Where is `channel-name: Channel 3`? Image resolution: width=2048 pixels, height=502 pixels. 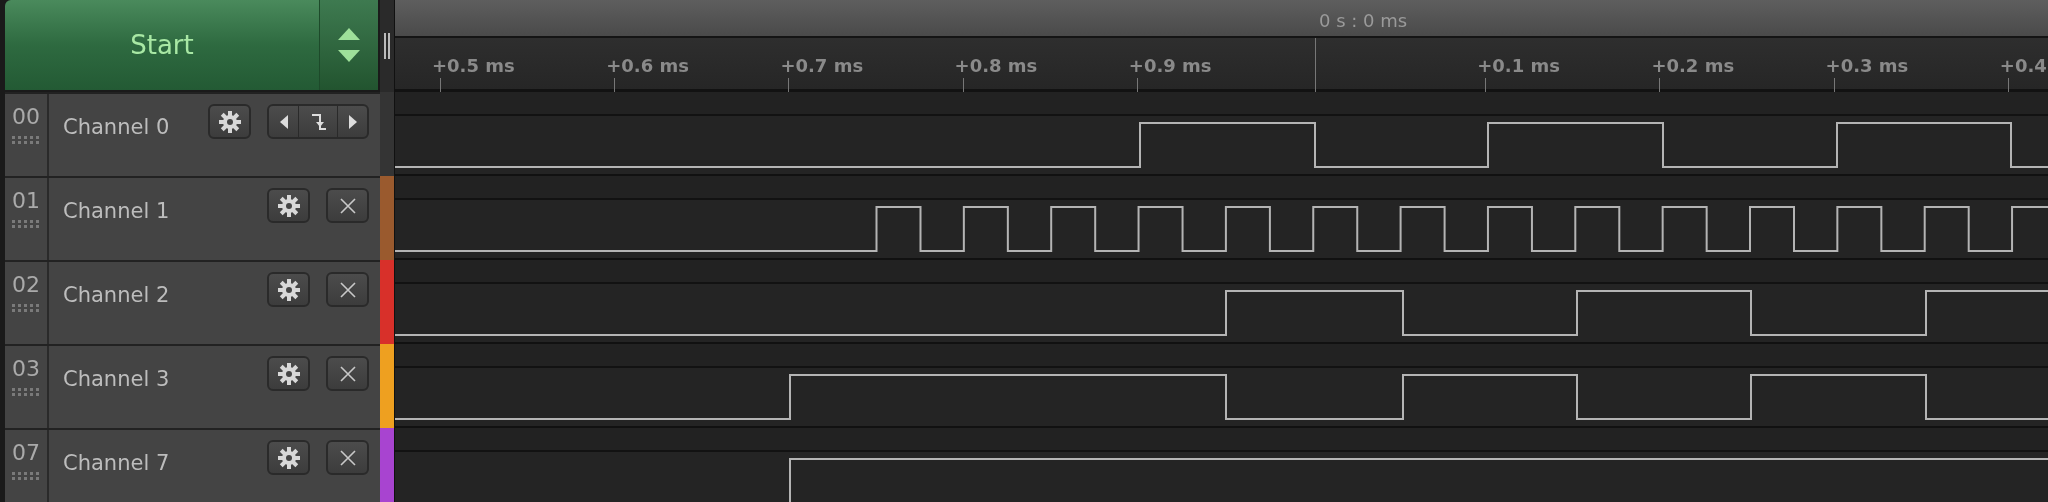 channel-name: Channel 3 is located at coordinates (117, 379).